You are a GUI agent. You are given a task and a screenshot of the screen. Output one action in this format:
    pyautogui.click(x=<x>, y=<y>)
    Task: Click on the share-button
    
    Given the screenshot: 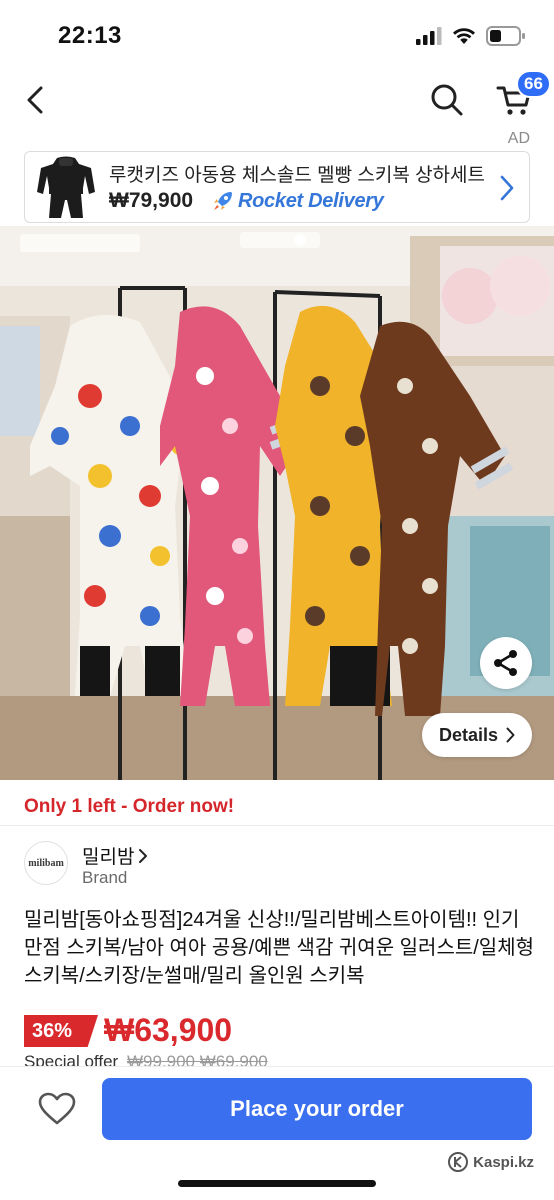 What is the action you would take?
    pyautogui.click(x=506, y=663)
    